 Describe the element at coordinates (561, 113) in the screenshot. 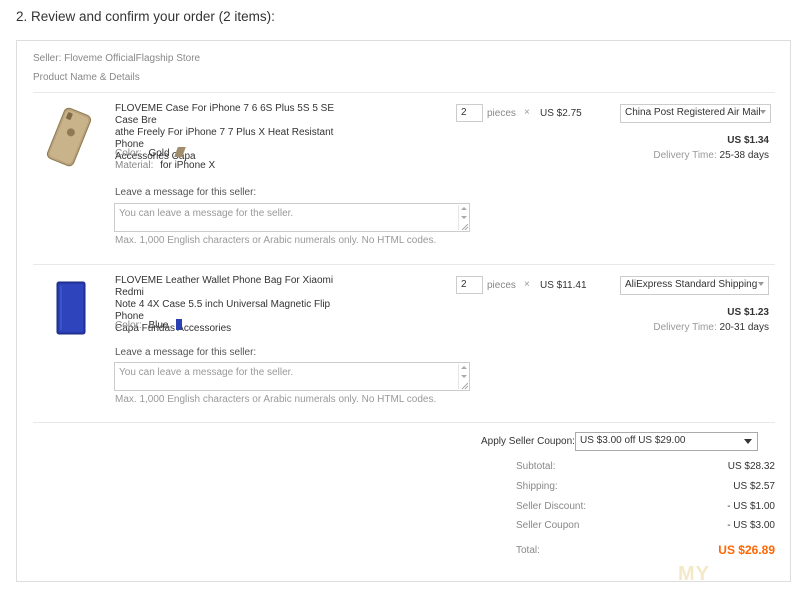

I see `unit-price: US $2.75` at that location.